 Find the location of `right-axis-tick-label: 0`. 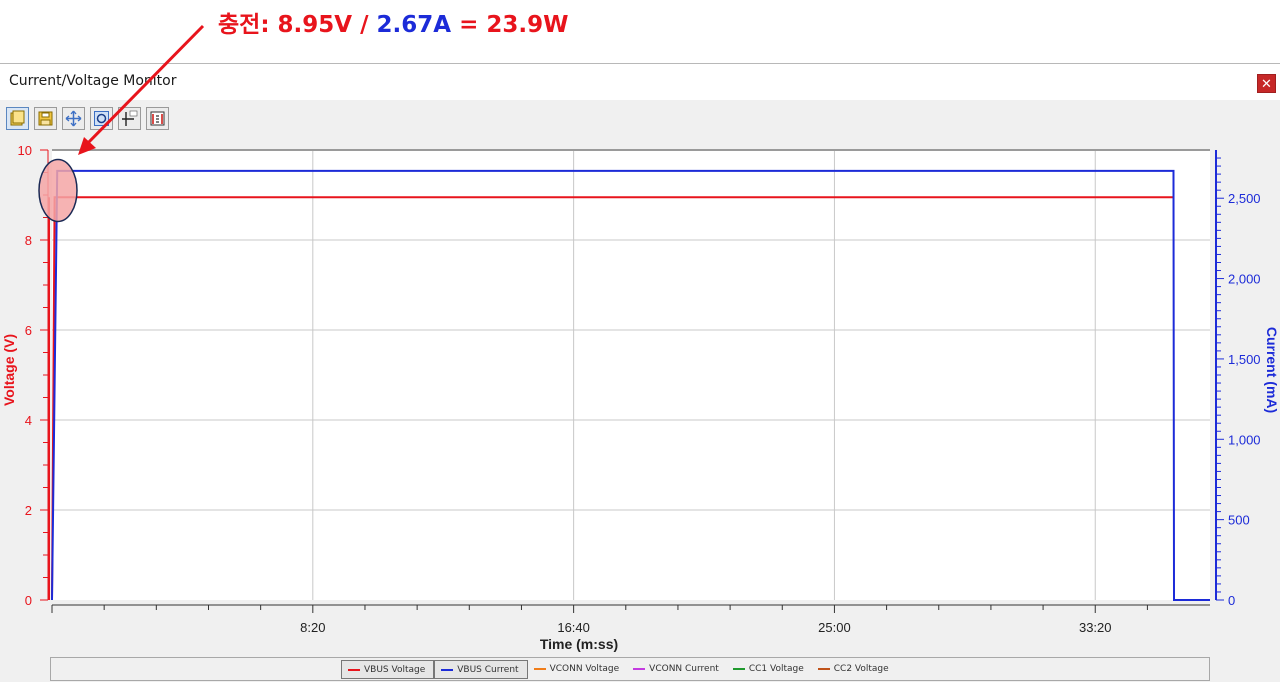

right-axis-tick-label: 0 is located at coordinates (1231, 600).